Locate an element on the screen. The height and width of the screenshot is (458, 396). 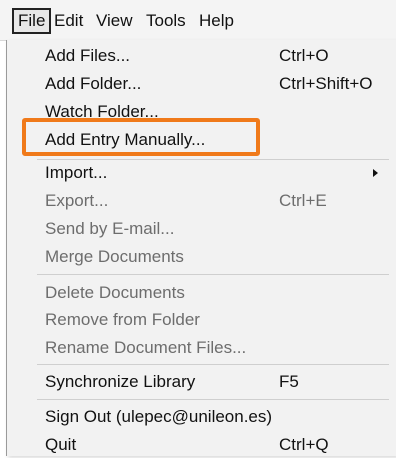
menu-item-remove-from-folder: Remove from Folder is located at coordinates (199, 320).